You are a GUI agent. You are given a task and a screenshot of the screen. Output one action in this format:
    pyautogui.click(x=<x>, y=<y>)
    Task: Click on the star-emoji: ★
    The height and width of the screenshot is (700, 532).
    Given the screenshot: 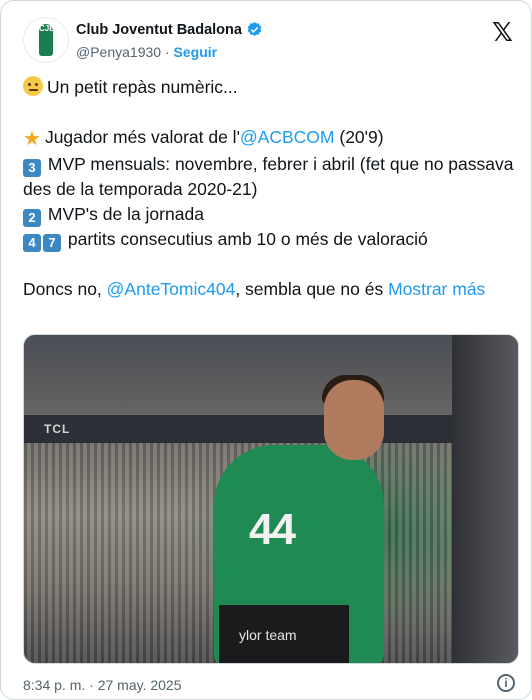 What is the action you would take?
    pyautogui.click(x=32, y=139)
    